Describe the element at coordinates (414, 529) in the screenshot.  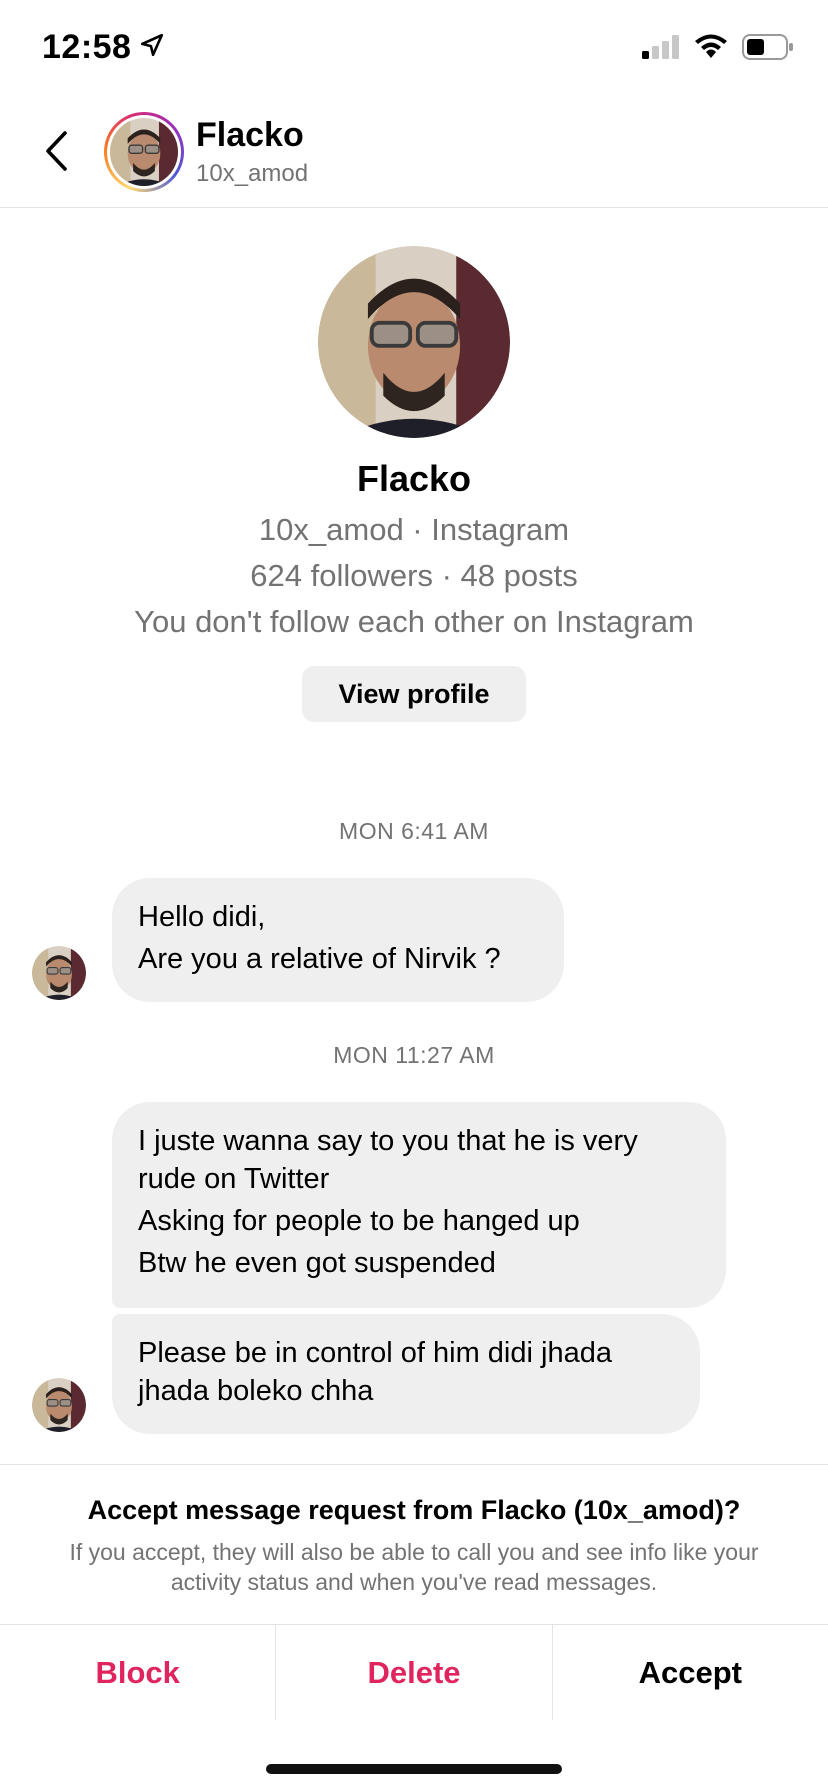
I see `profile-handle-line: 10x_amod · Instagram` at that location.